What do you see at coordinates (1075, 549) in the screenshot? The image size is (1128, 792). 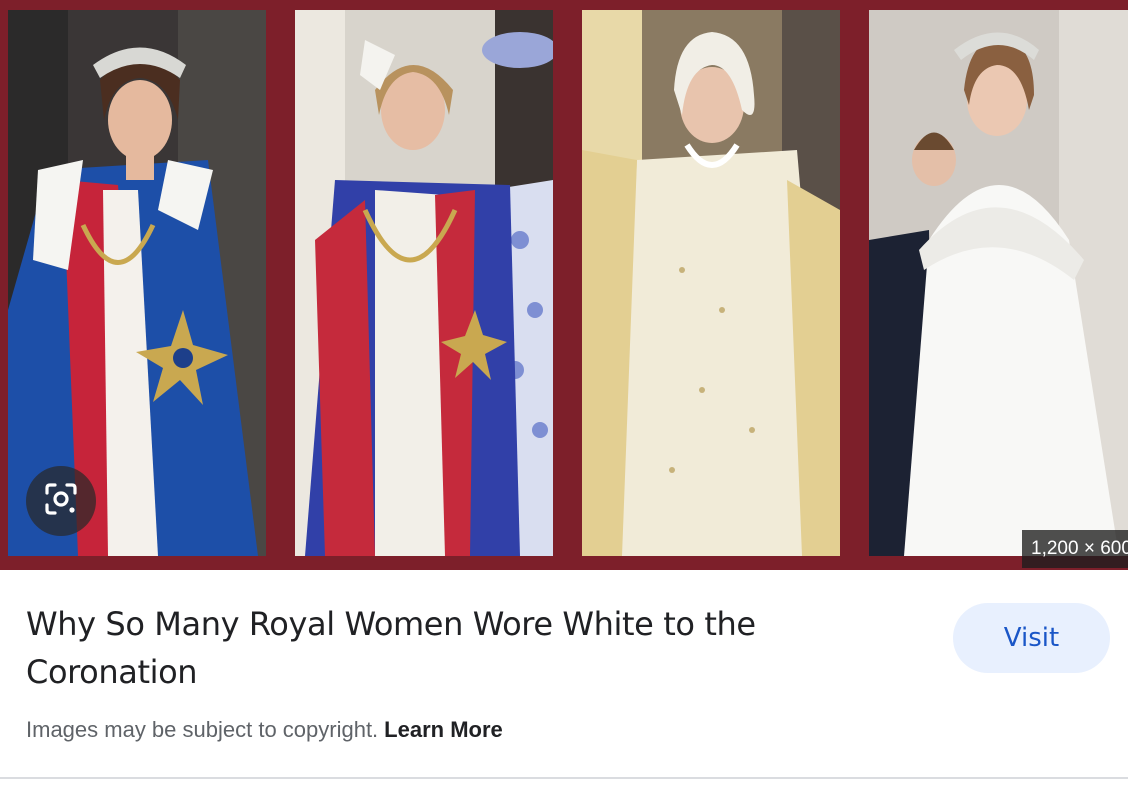 I see `image-size-badge: 1,200 × 600` at bounding box center [1075, 549].